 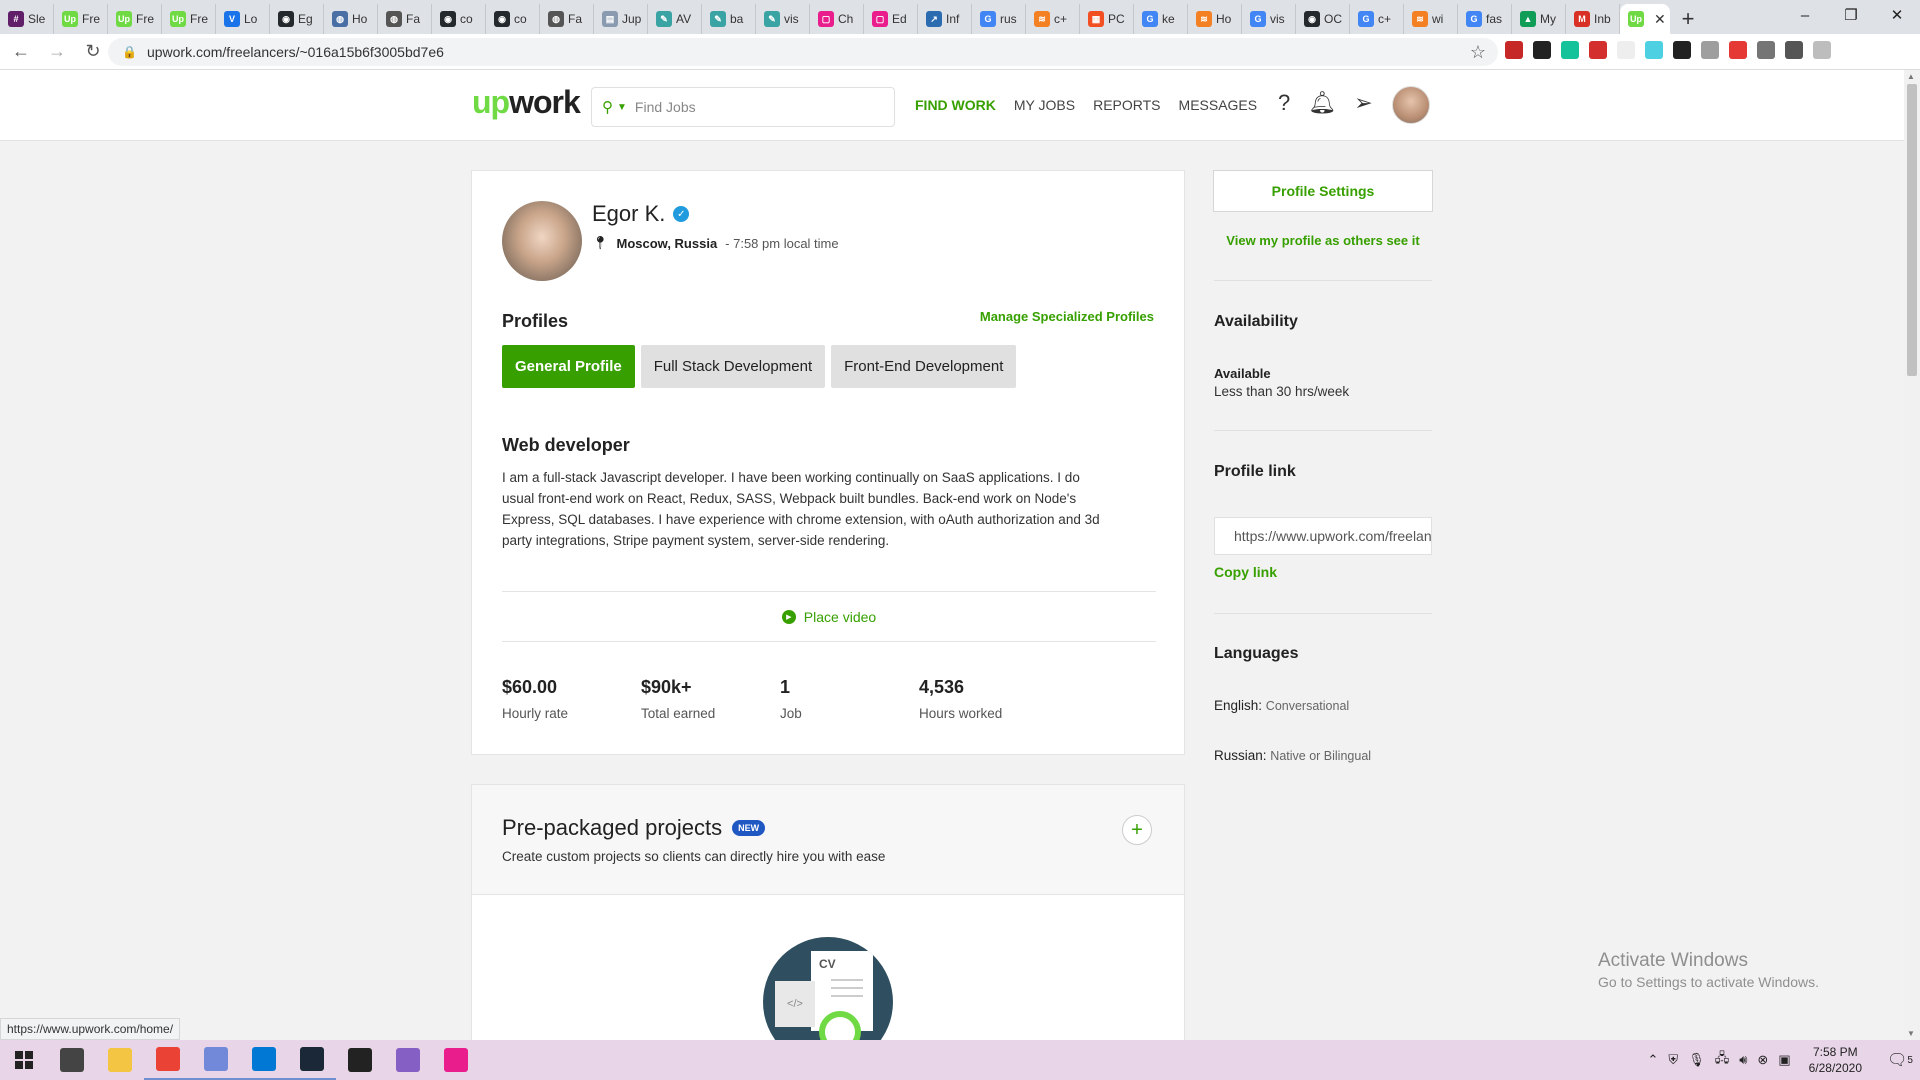 I want to click on scroll-down-icon: ▼, so click(x=1911, y=1033).